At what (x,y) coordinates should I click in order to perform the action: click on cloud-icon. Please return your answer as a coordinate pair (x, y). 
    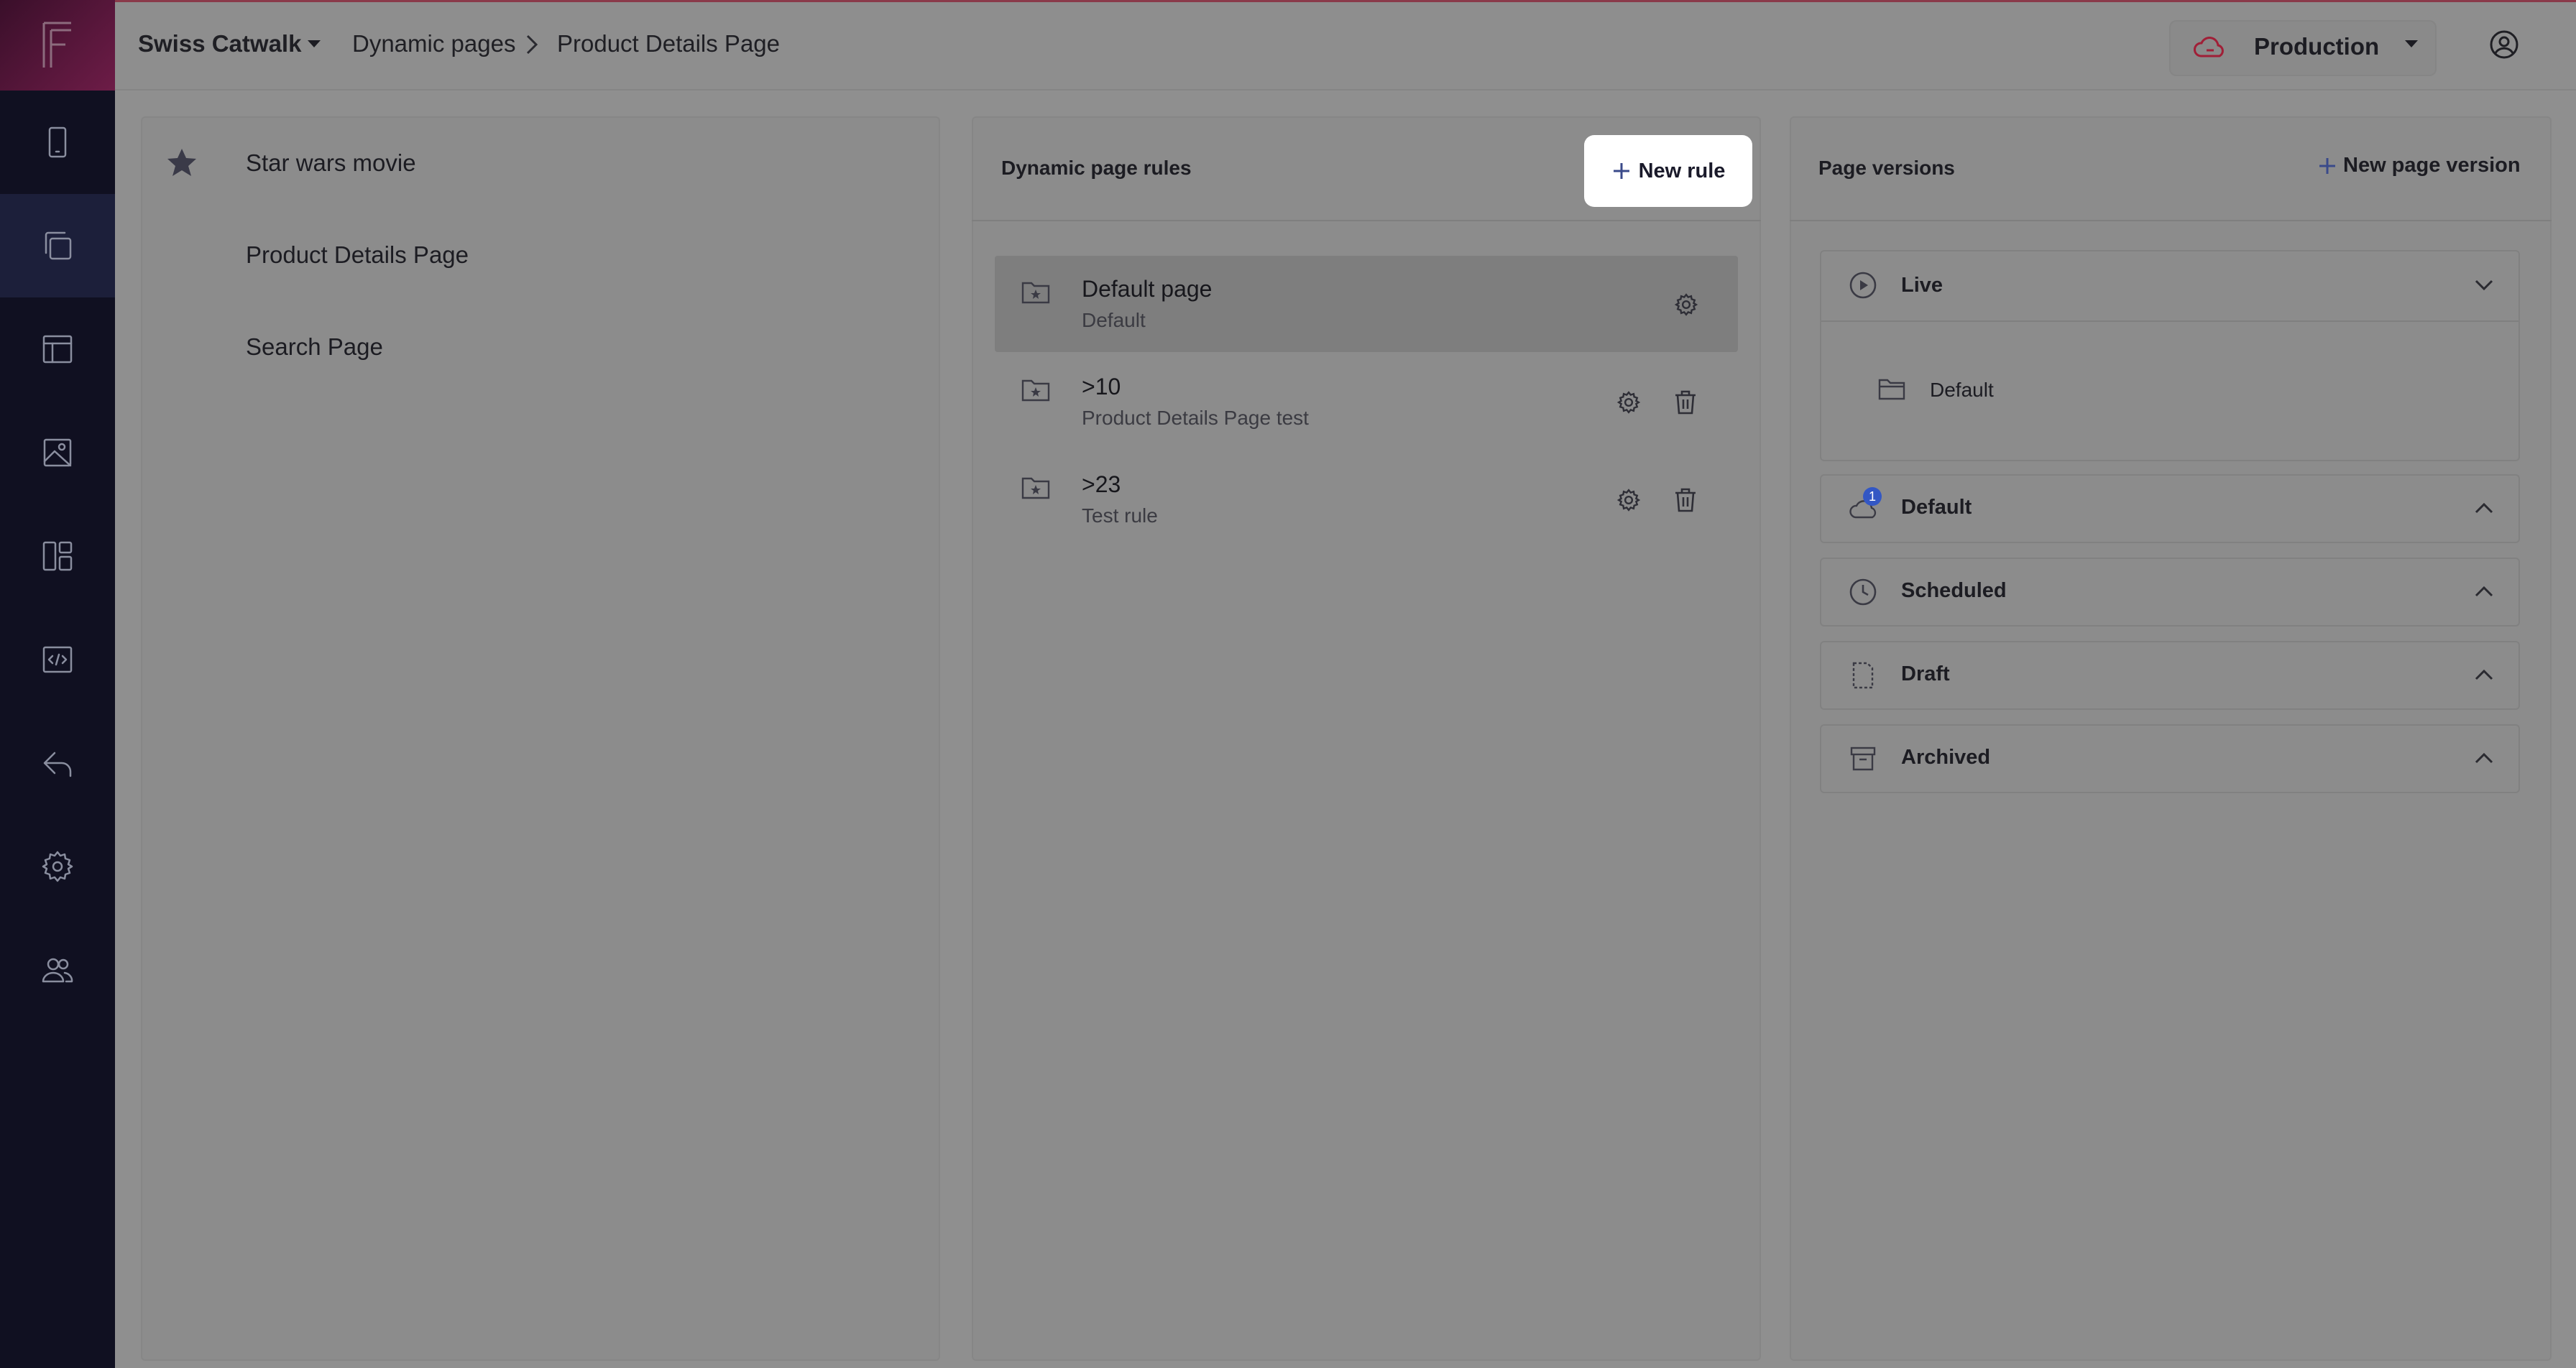
    Looking at the image, I should click on (2209, 47).